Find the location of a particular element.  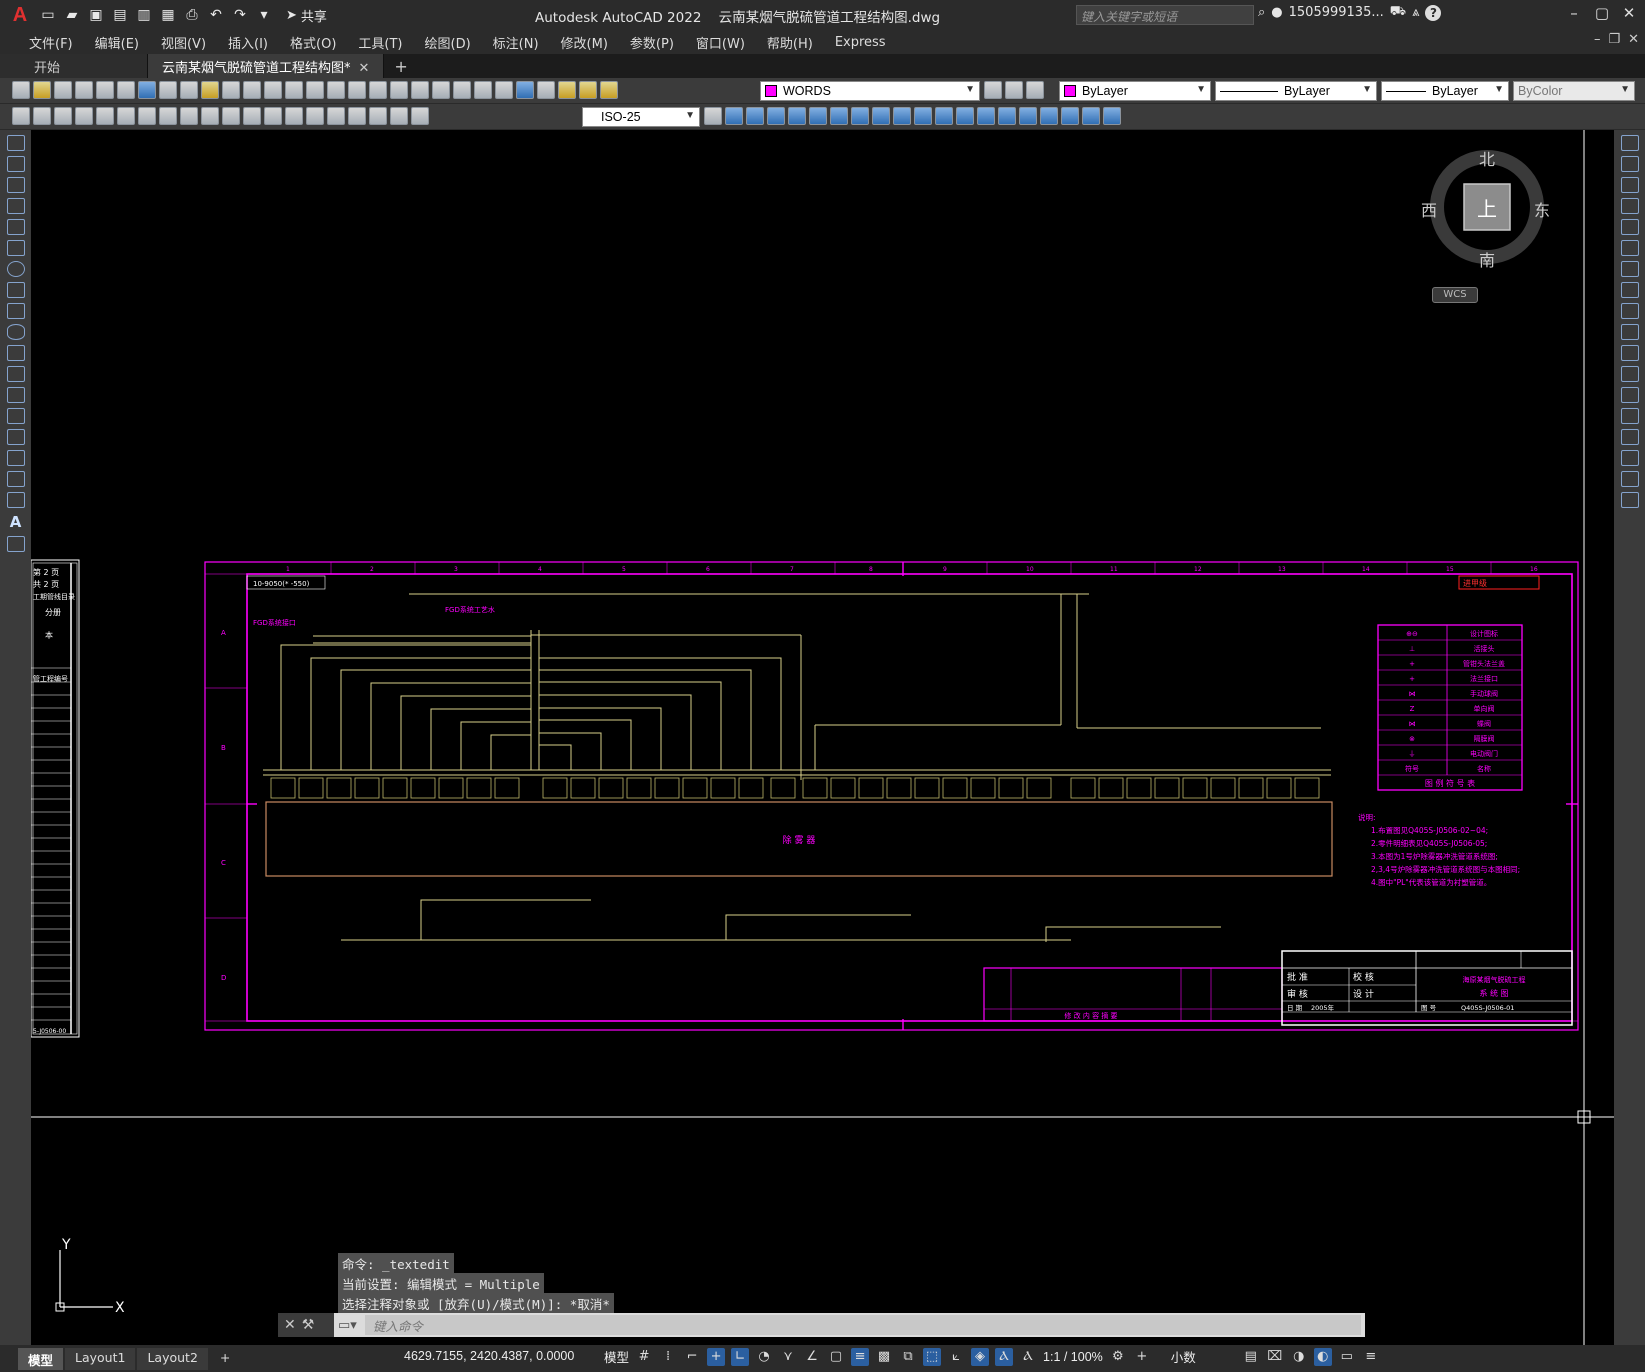

plus-icon: + is located at coordinates (1142, 1357).